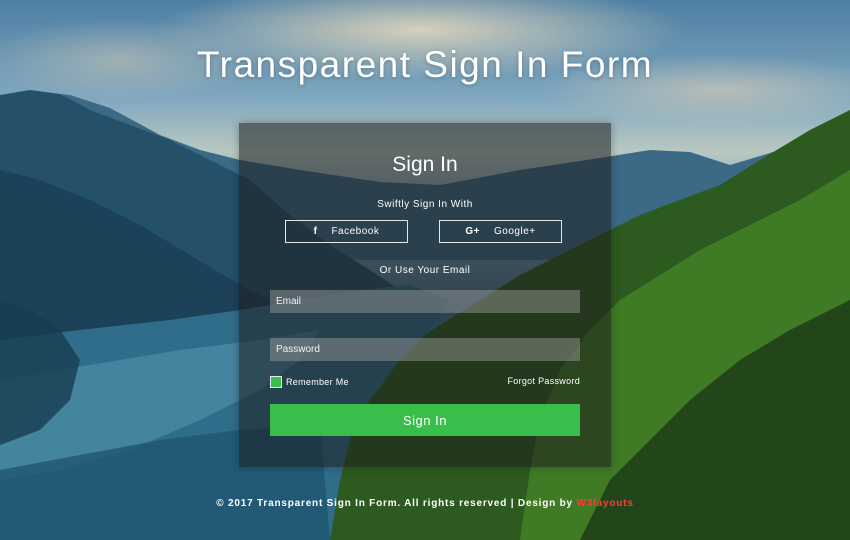 The image size is (850, 540). I want to click on email-field: Email, so click(425, 301).